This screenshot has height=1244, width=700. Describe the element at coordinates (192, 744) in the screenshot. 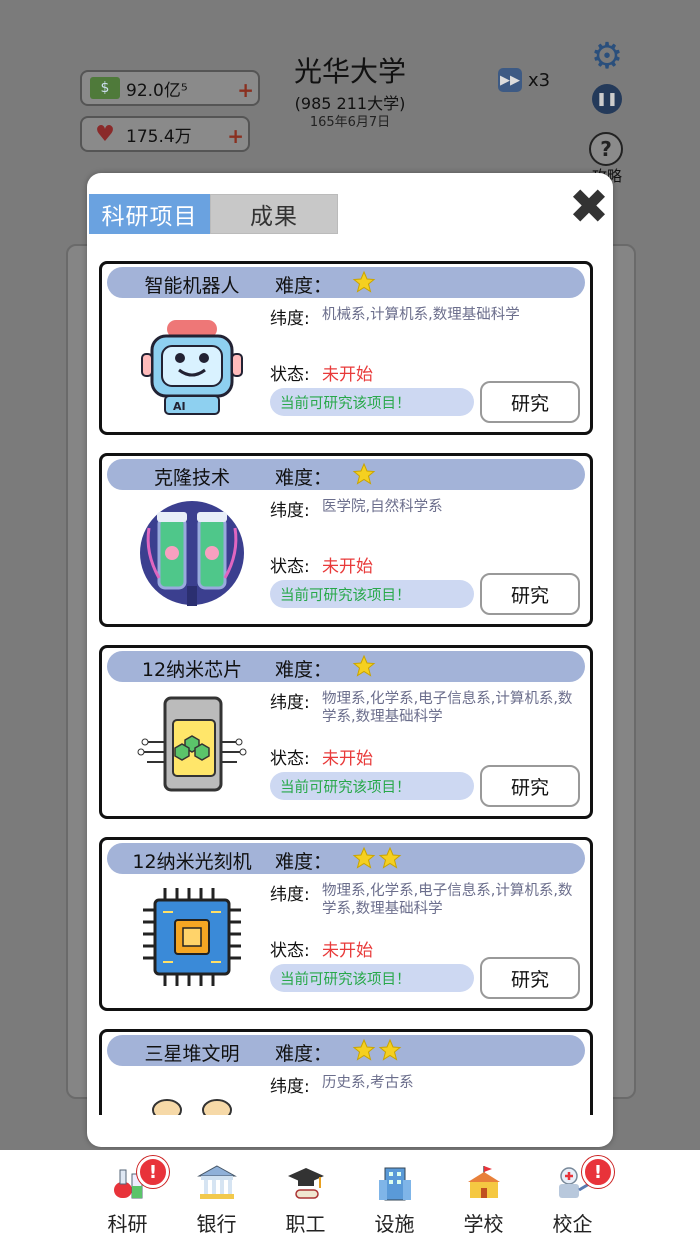

I see `chip-icon` at that location.